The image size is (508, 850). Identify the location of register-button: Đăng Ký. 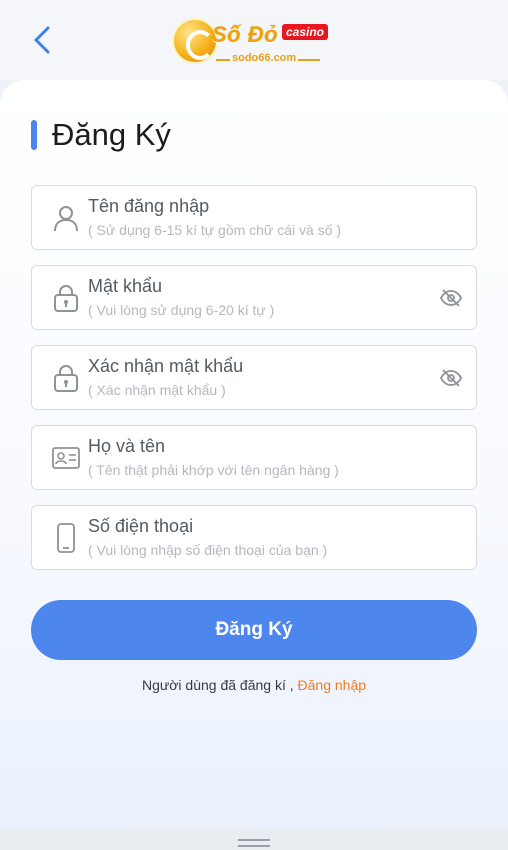
(254, 630).